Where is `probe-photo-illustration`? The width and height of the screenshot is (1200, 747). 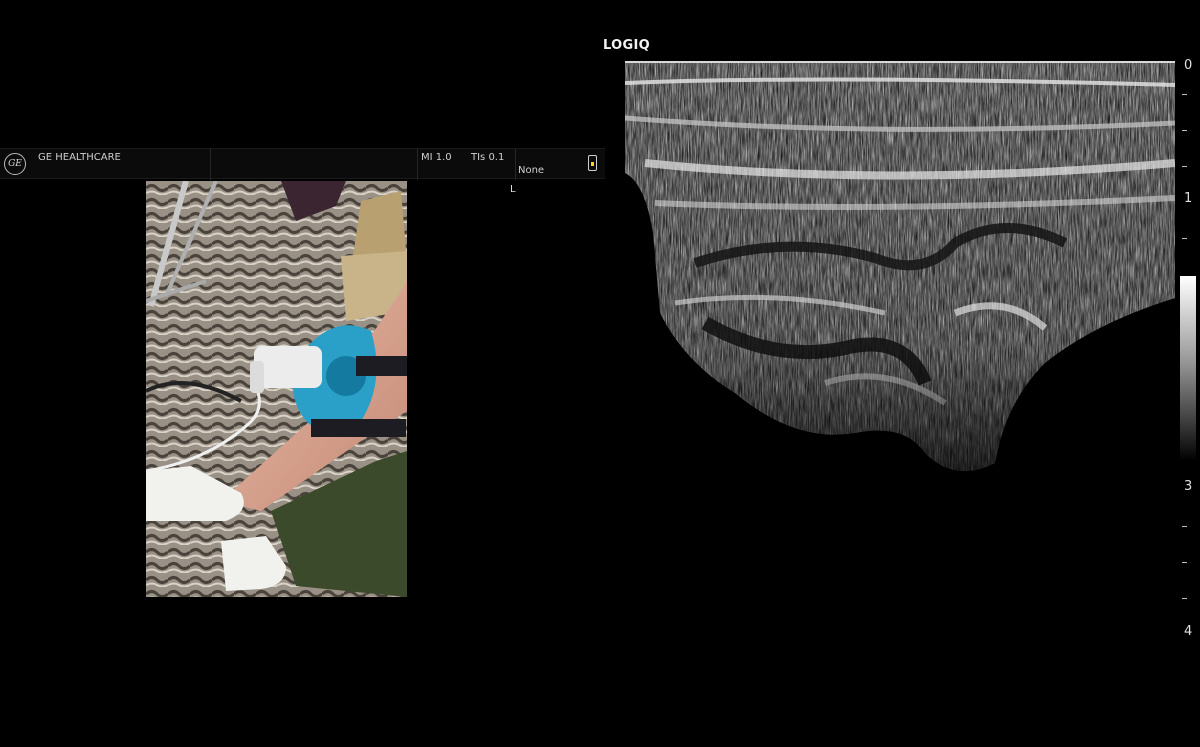 probe-photo-illustration is located at coordinates (276, 389).